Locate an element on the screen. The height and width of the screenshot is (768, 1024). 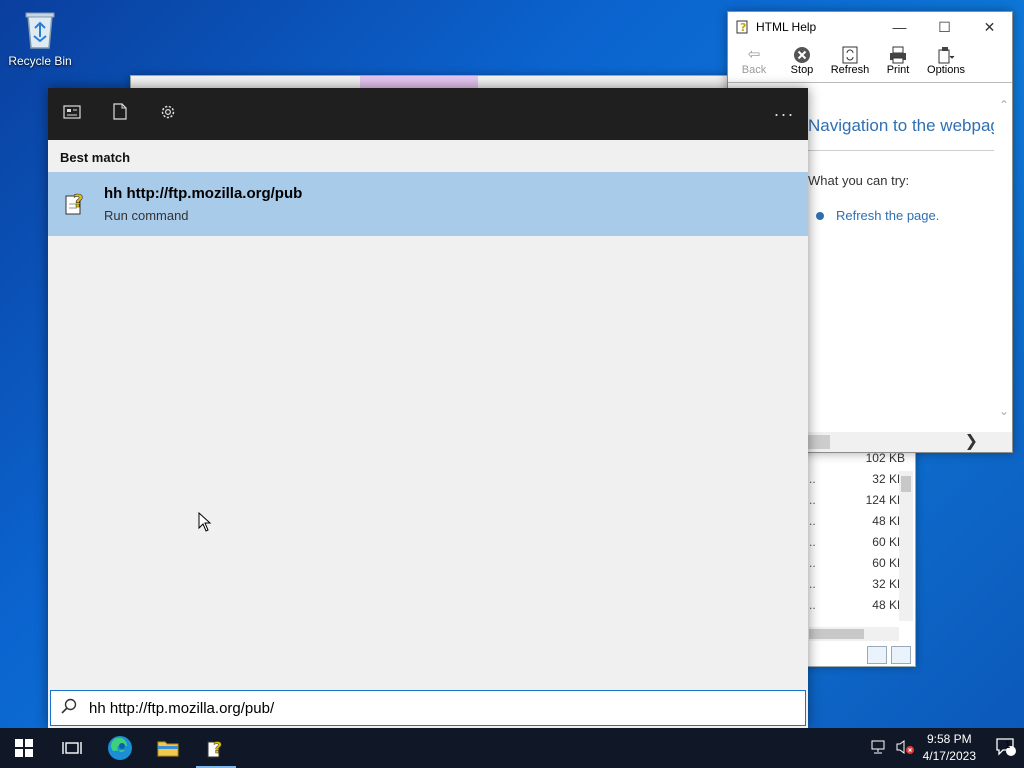
large-icons-view-button is located at coordinates (901, 655).